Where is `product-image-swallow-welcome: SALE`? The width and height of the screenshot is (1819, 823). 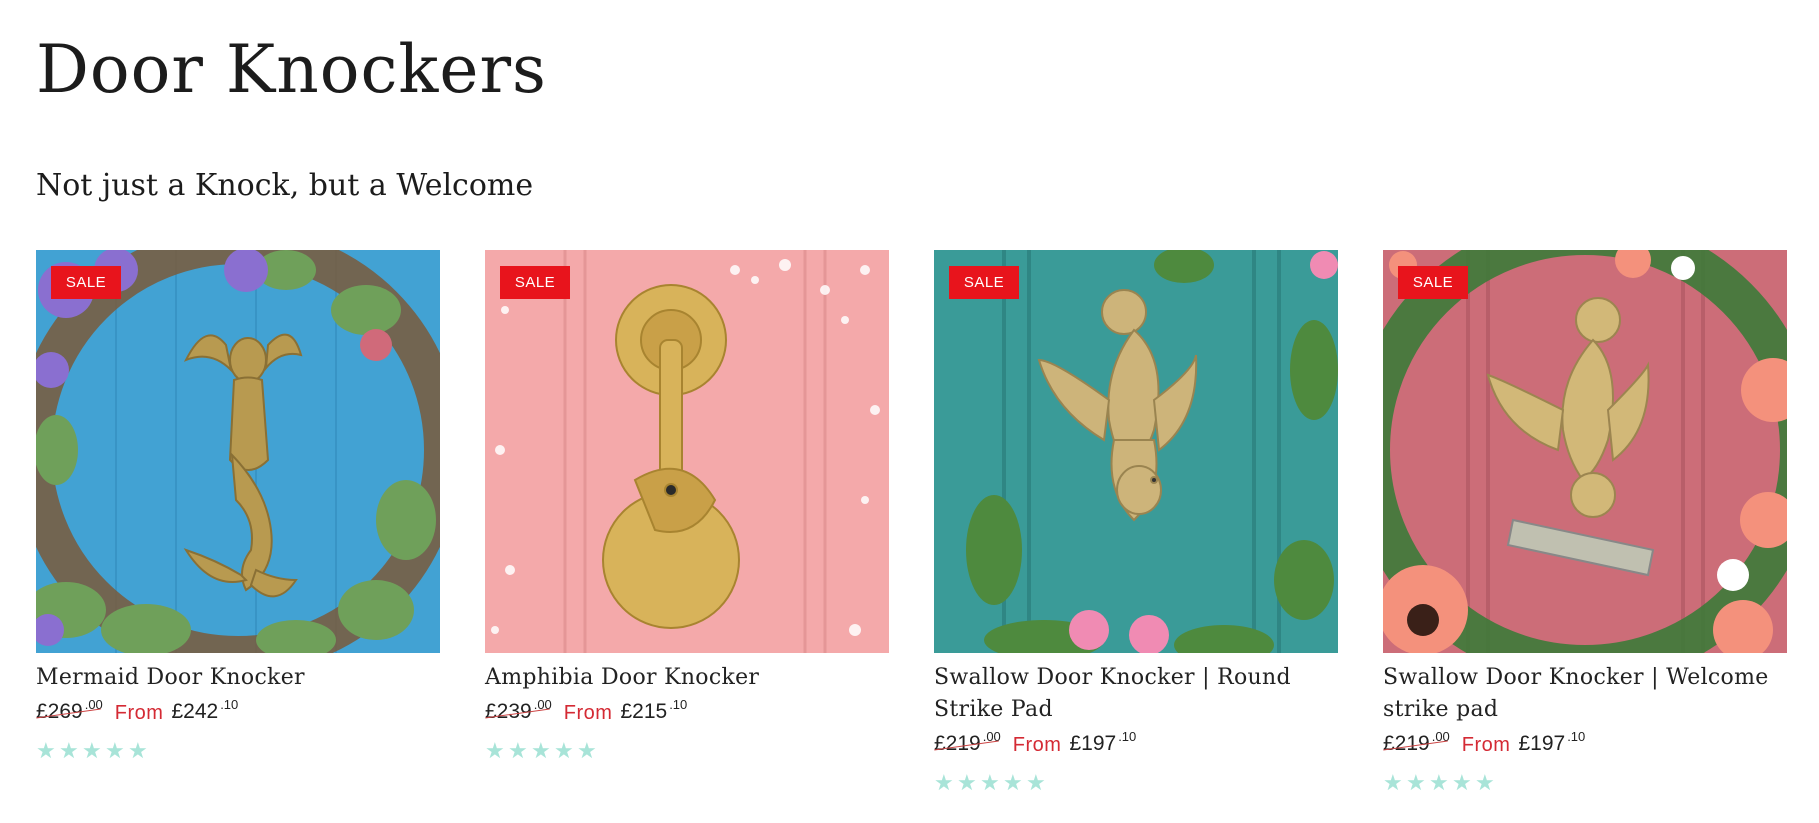 product-image-swallow-welcome: SALE is located at coordinates (1585, 451).